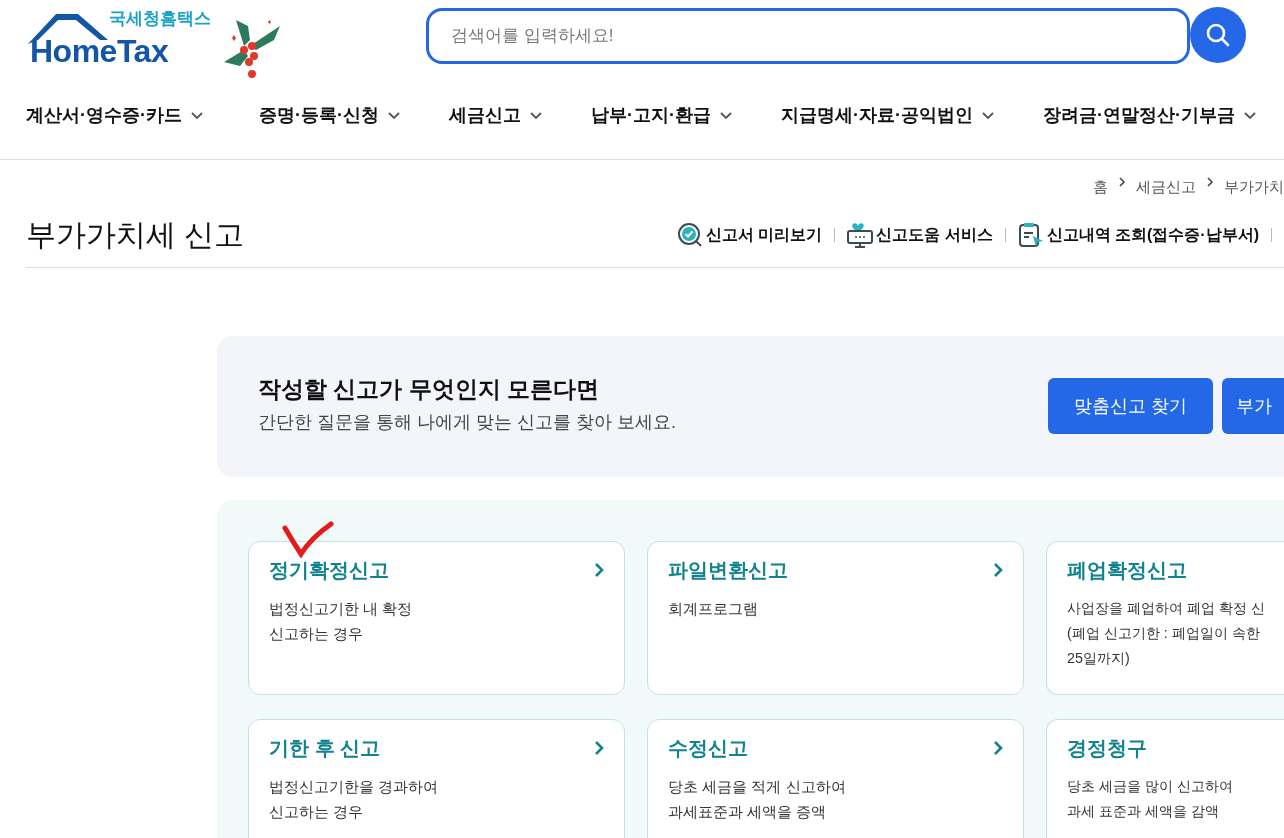 The height and width of the screenshot is (838, 1284). What do you see at coordinates (1166, 187) in the screenshot?
I see `breadcrumb-link: 세금신고` at bounding box center [1166, 187].